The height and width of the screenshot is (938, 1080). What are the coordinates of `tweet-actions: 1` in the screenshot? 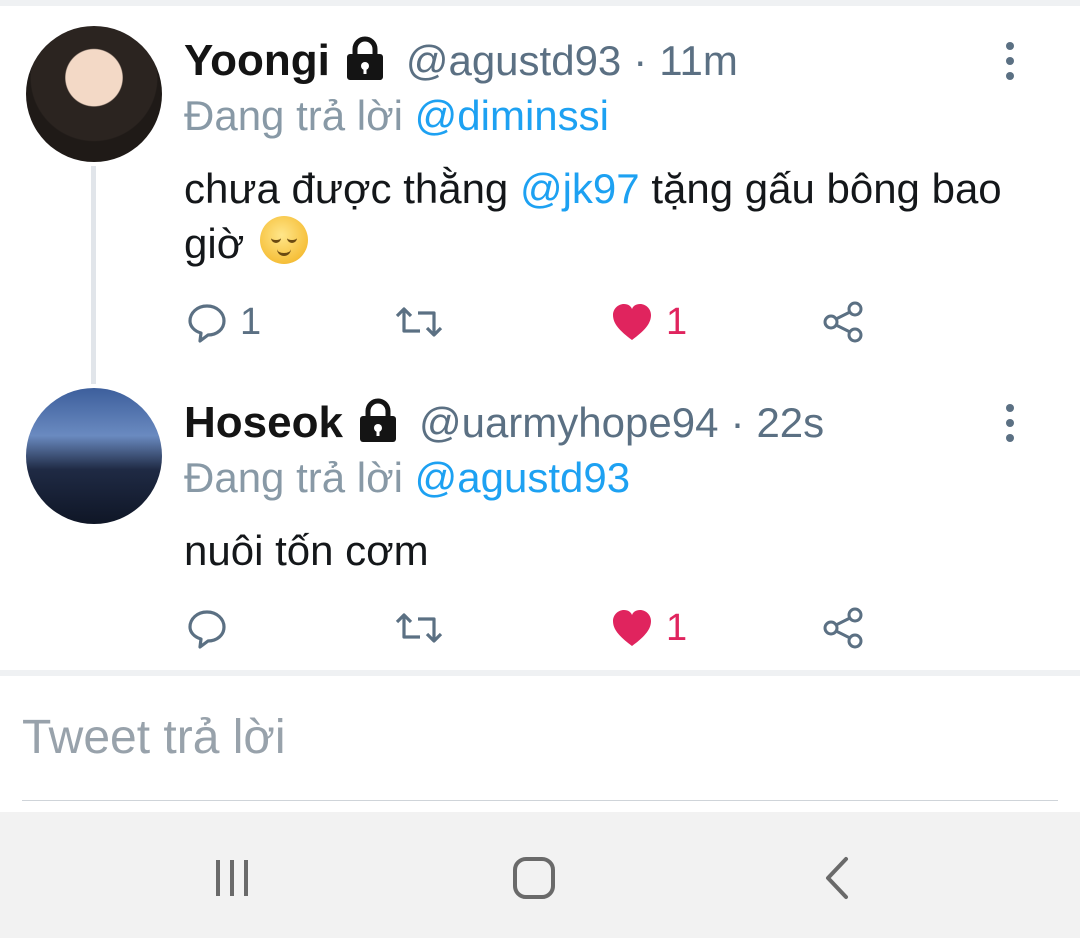 It's located at (534, 628).